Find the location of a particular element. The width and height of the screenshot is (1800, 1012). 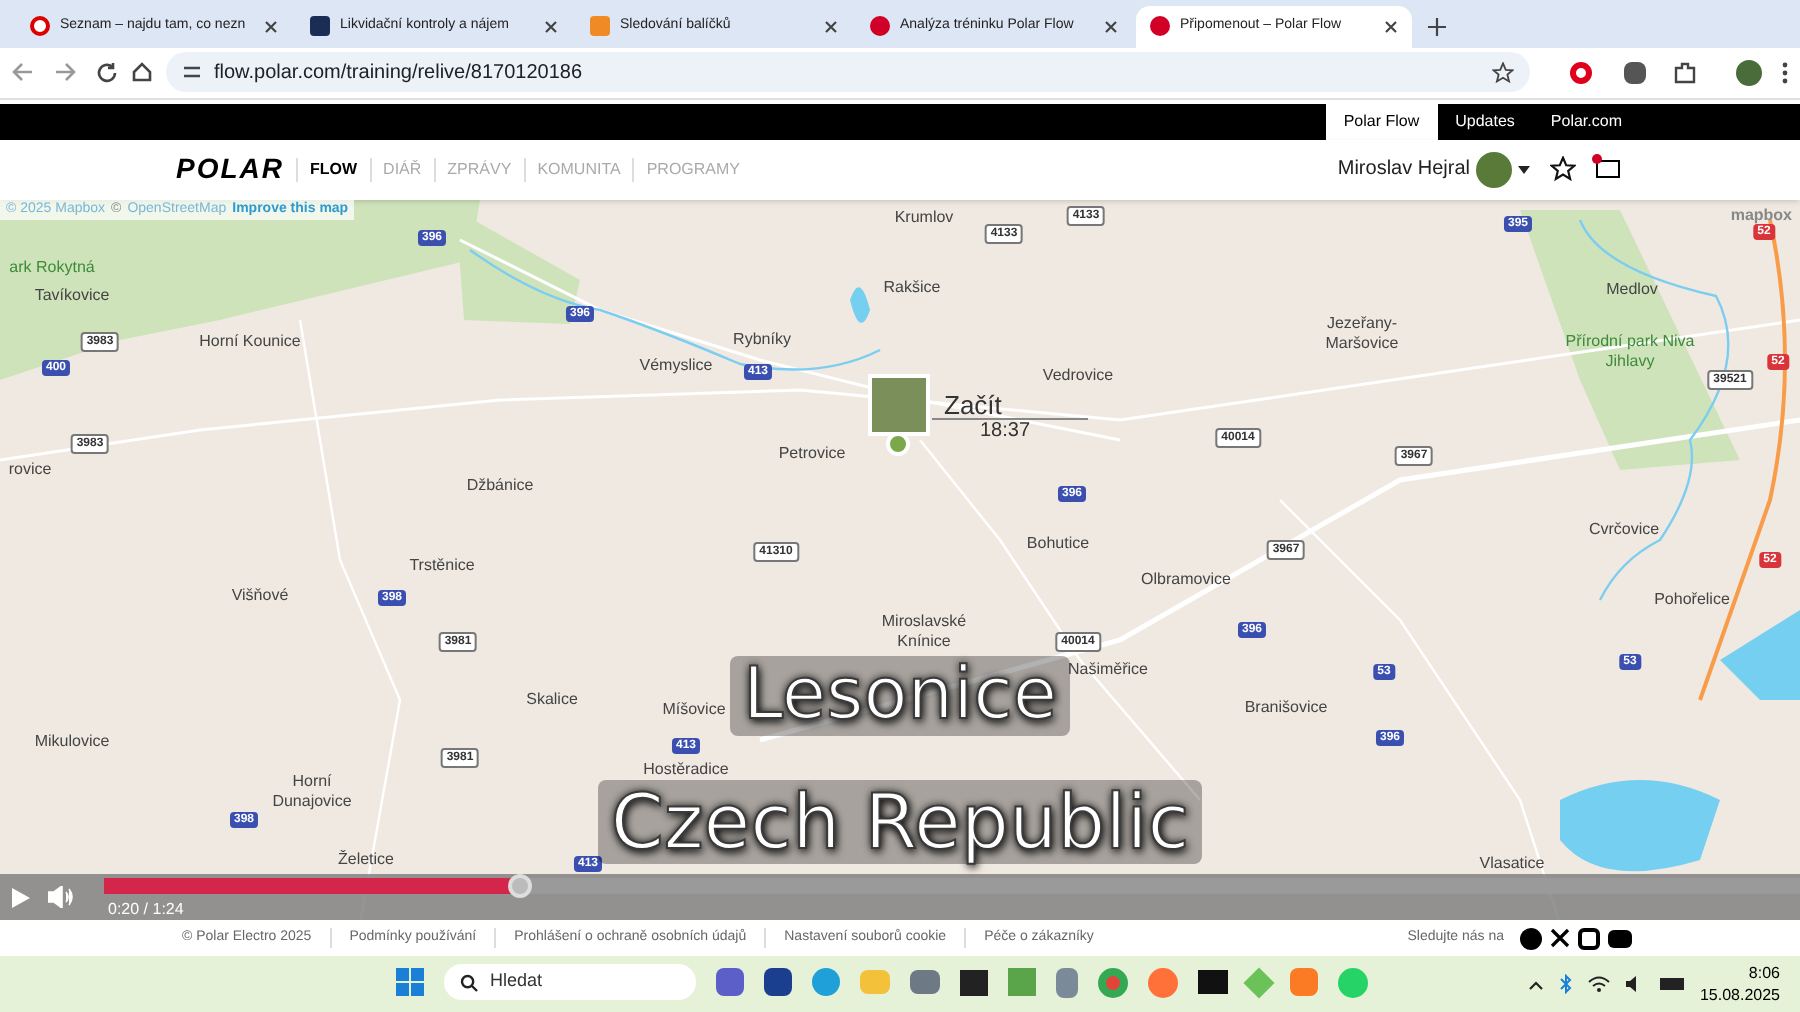

place-label: Vémyslice is located at coordinates (676, 365).